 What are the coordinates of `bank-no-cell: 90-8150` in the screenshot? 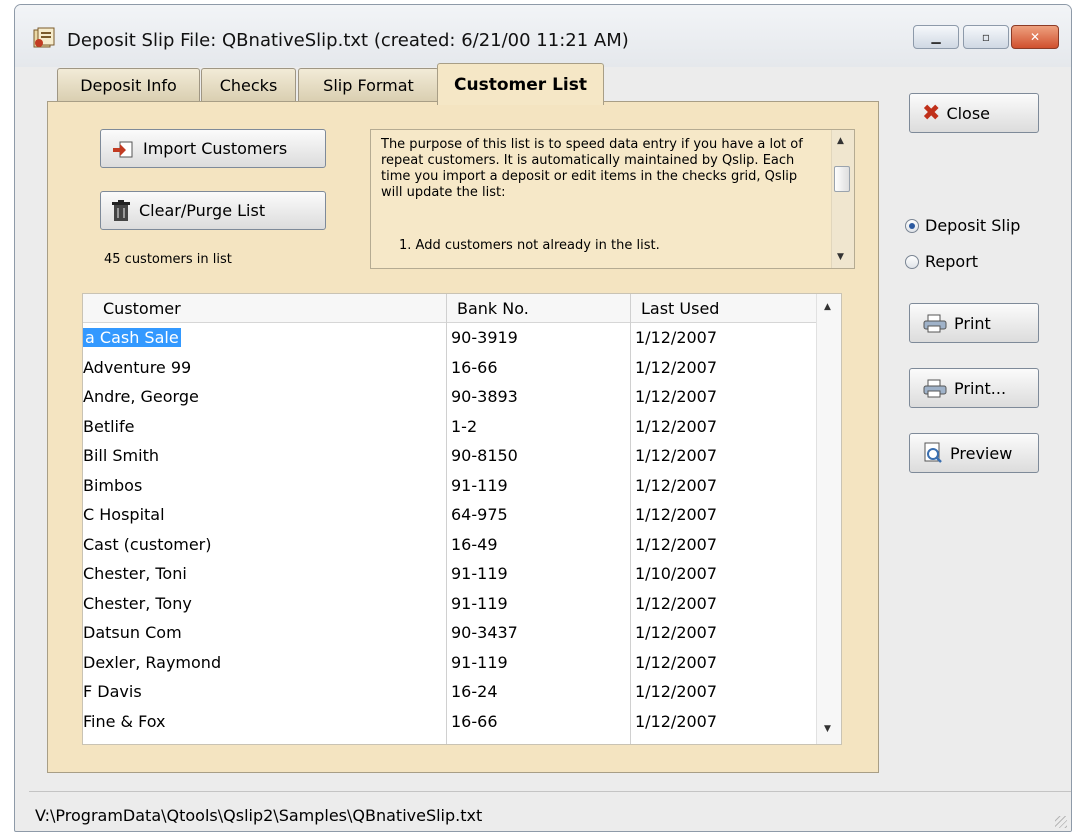 It's located at (484, 455).